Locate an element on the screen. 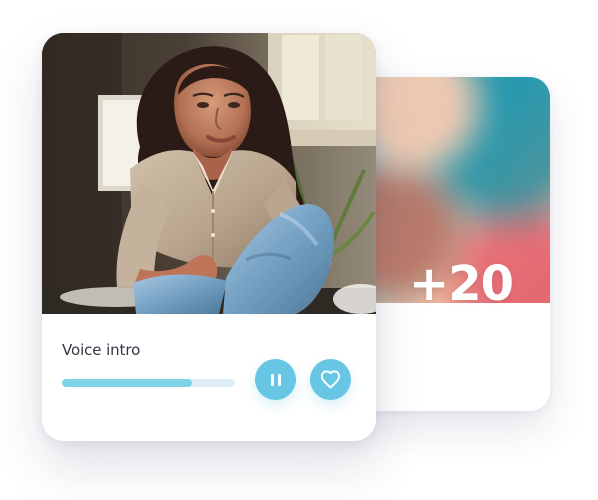 The height and width of the screenshot is (500, 598). voice-intro-label: Voice intro is located at coordinates (101, 350).